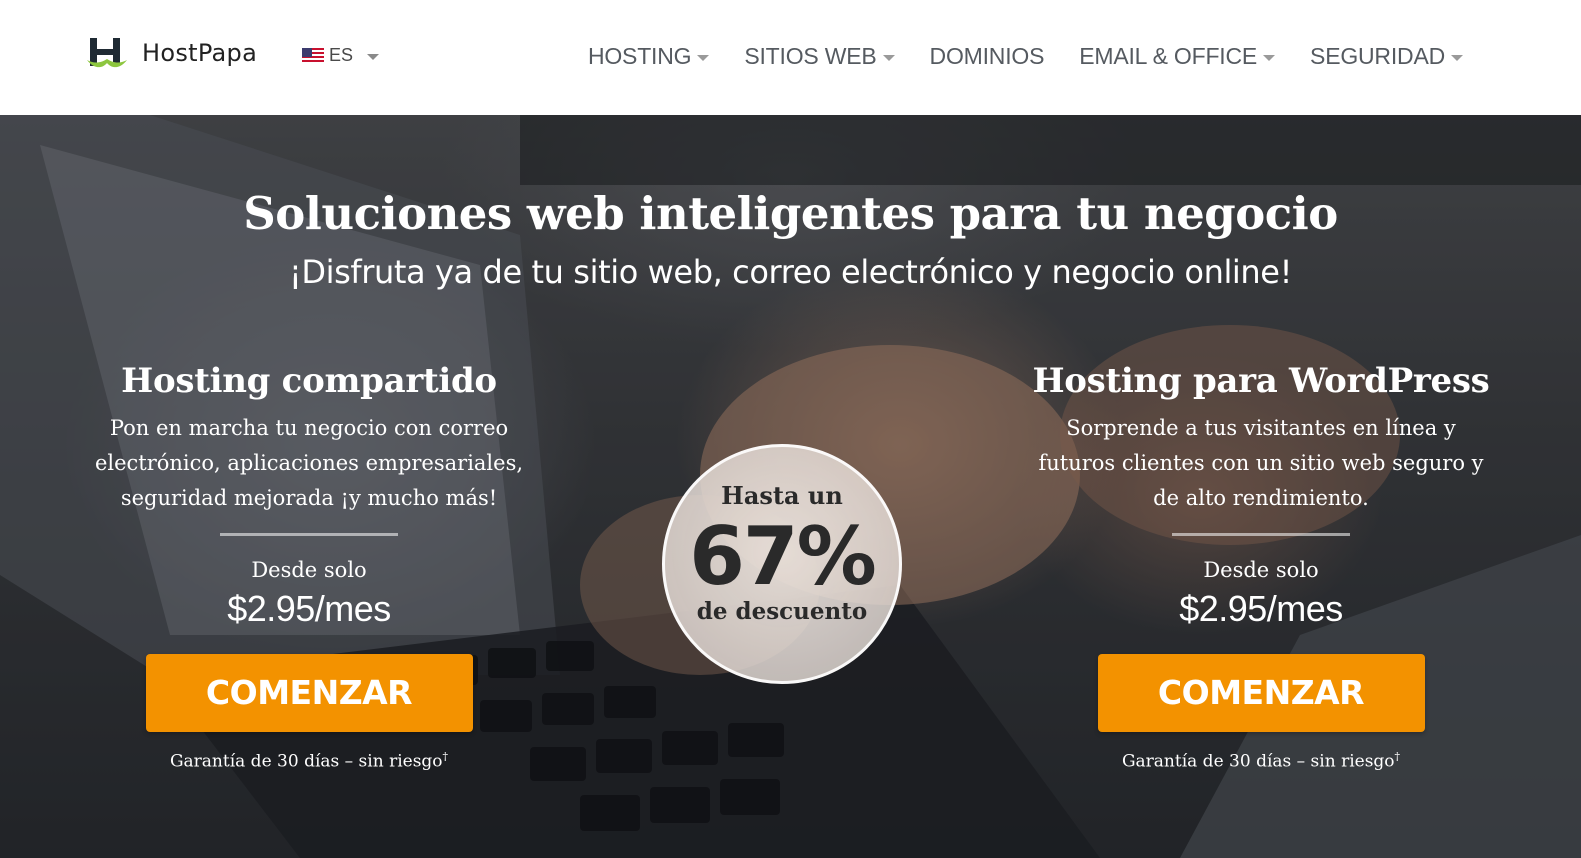 This screenshot has width=1581, height=858. I want to click on nav-item-sitios-web: SITIOS WEB, so click(819, 56).